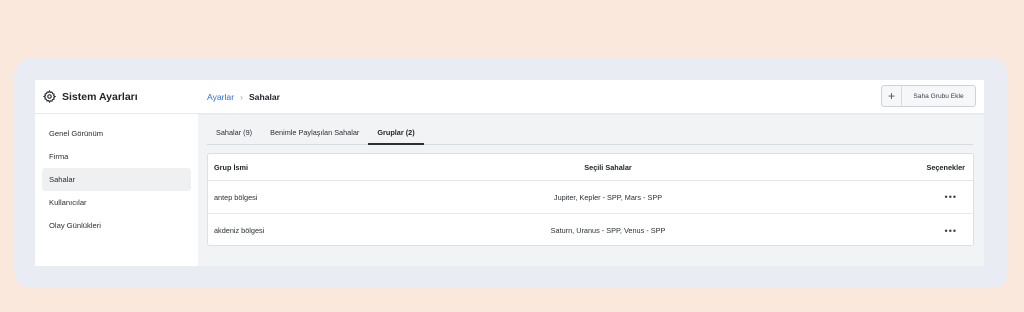 This screenshot has height=312, width=1024. Describe the element at coordinates (116, 202) in the screenshot. I see `sidebar-item-kullanicilar: Kullanıcılar` at that location.